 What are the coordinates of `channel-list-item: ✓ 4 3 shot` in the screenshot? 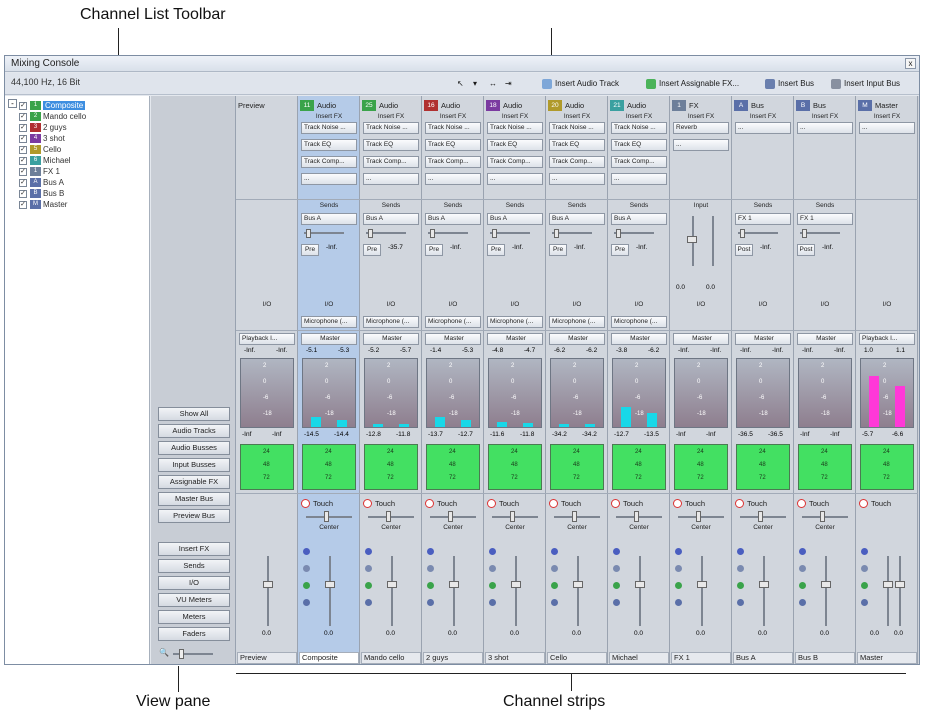 It's located at (42, 138).